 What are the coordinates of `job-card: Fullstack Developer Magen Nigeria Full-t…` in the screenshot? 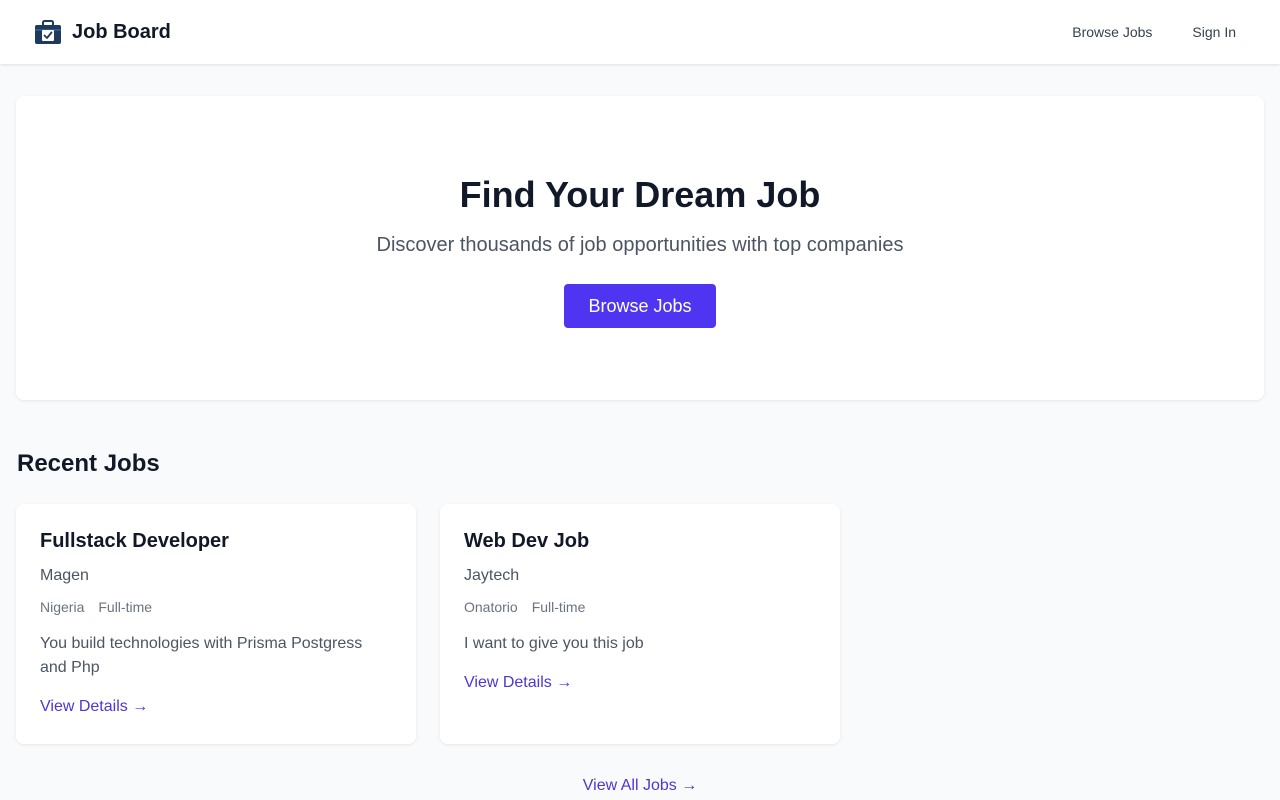 It's located at (216, 624).